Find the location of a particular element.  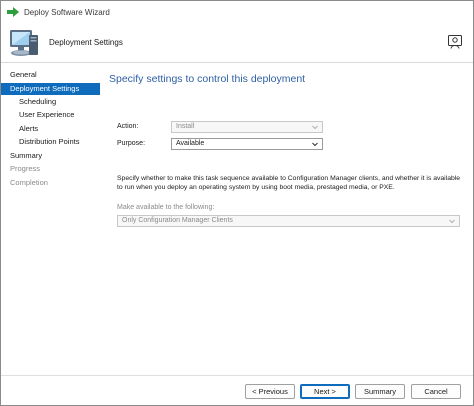

window-title: Deploy Software Wizard is located at coordinates (67, 12).